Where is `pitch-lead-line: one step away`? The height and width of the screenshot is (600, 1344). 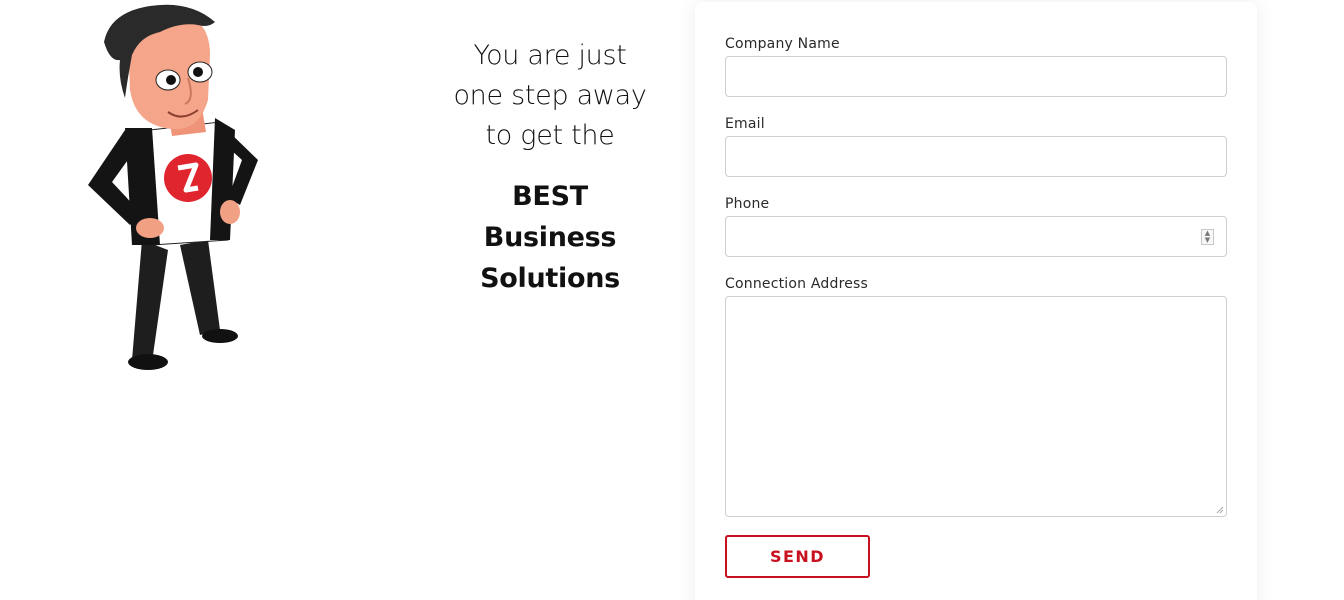
pitch-lead-line: one step away is located at coordinates (550, 95).